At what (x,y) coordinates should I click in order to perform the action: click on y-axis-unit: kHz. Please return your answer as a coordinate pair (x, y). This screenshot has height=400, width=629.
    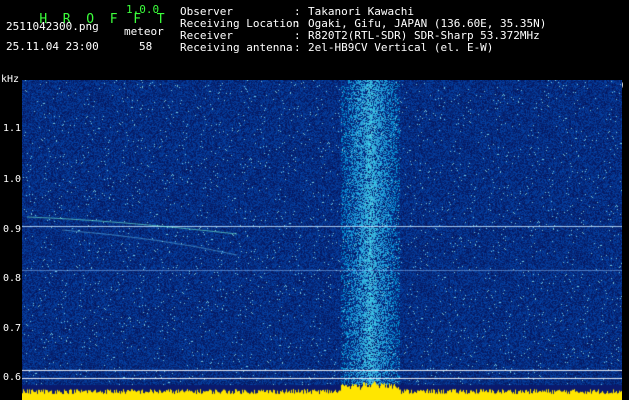
    Looking at the image, I should click on (10, 79).